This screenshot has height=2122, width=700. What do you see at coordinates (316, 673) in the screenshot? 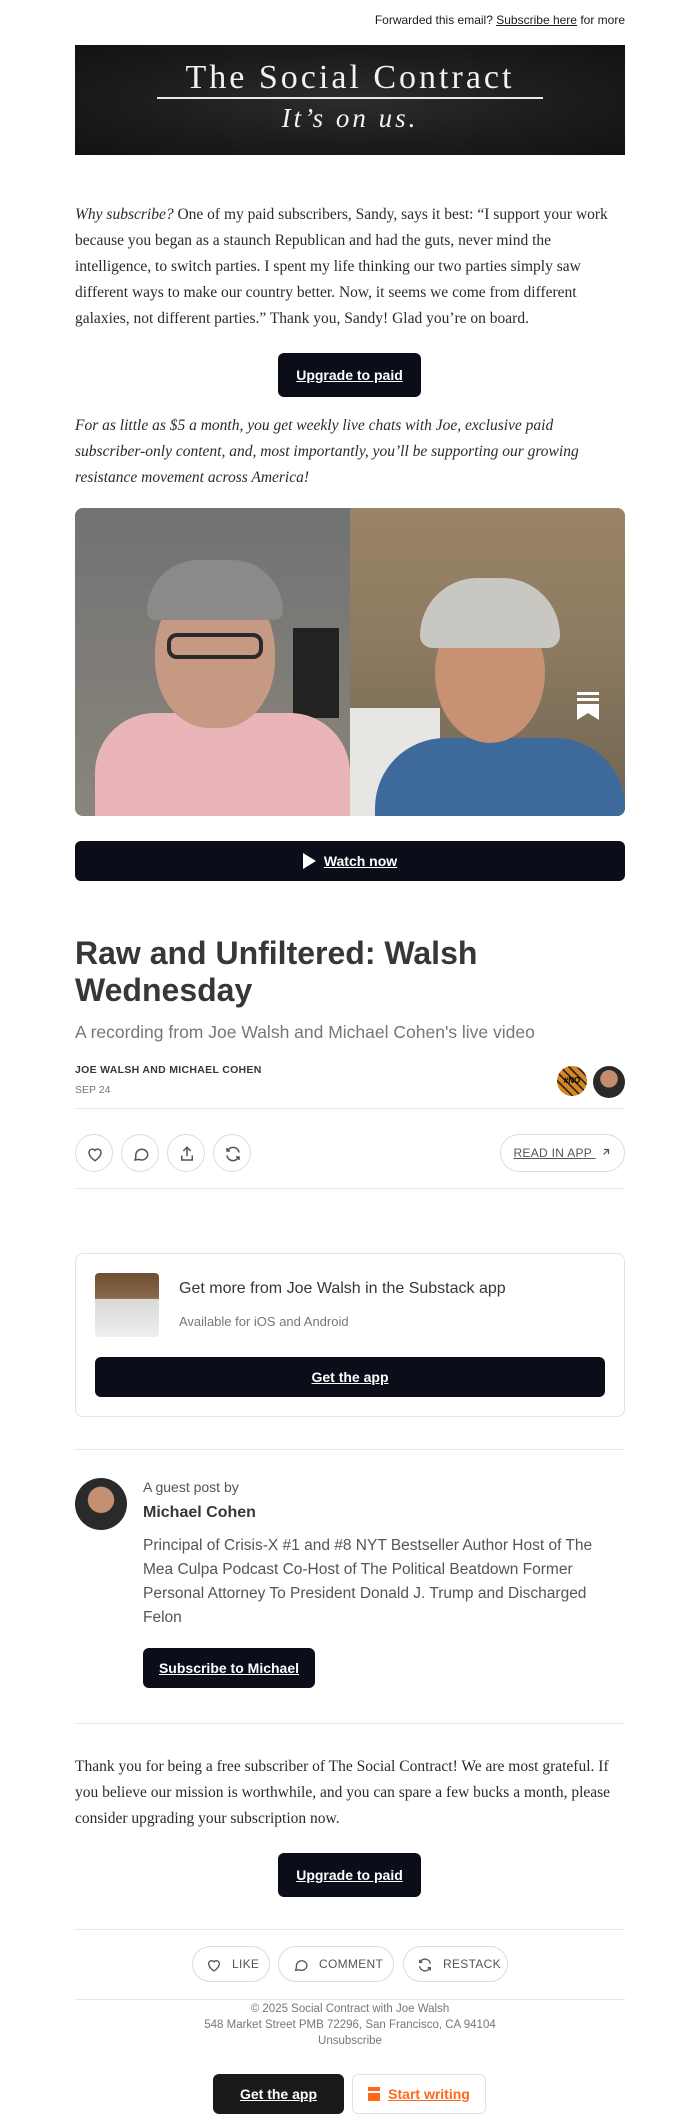
I see `bookshelf-decoration` at bounding box center [316, 673].